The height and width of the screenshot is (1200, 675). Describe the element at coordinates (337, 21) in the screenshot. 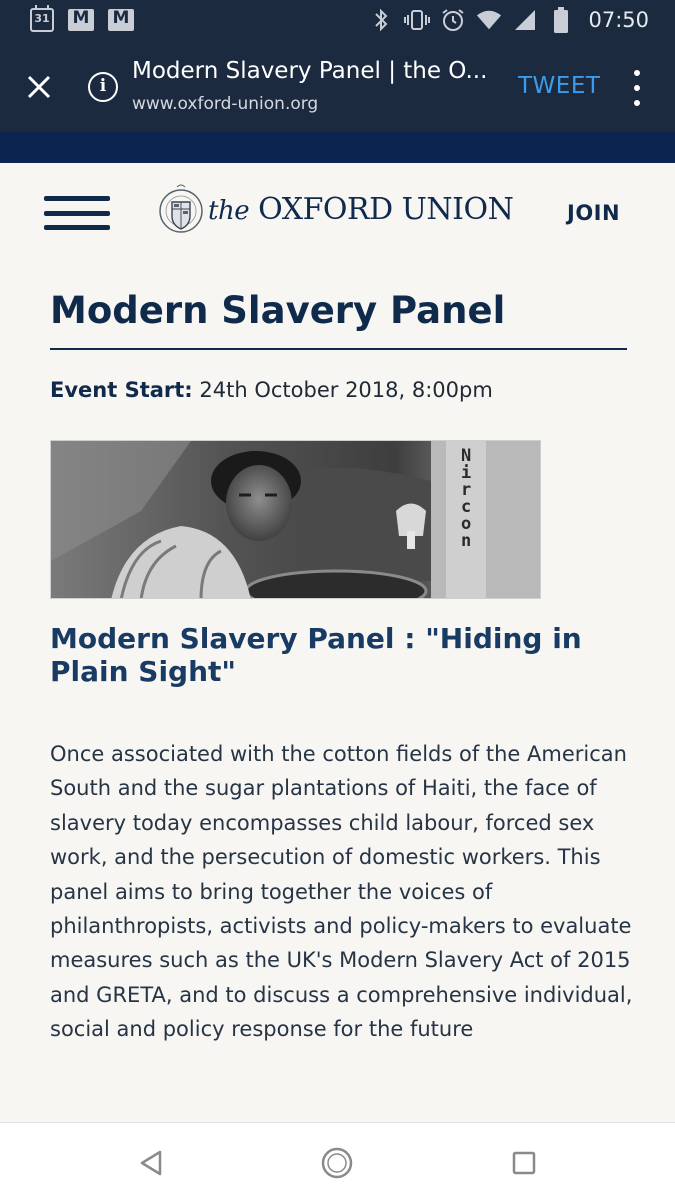

I see `status-bar: 31 07:50` at that location.